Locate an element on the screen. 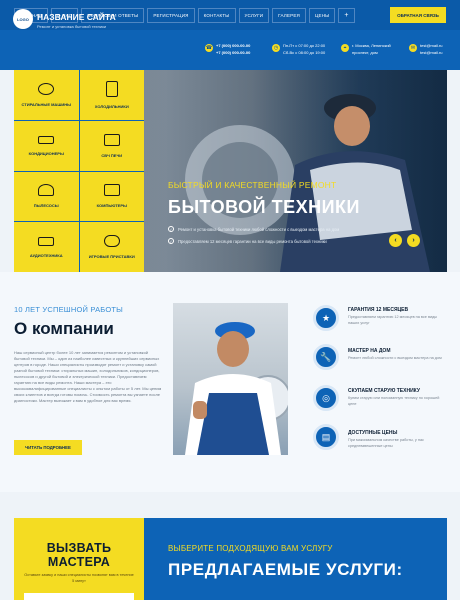 The height and width of the screenshot is (600, 460). hero-title: БЫТОВОЙ ТЕХНИКИ is located at coordinates (264, 207).